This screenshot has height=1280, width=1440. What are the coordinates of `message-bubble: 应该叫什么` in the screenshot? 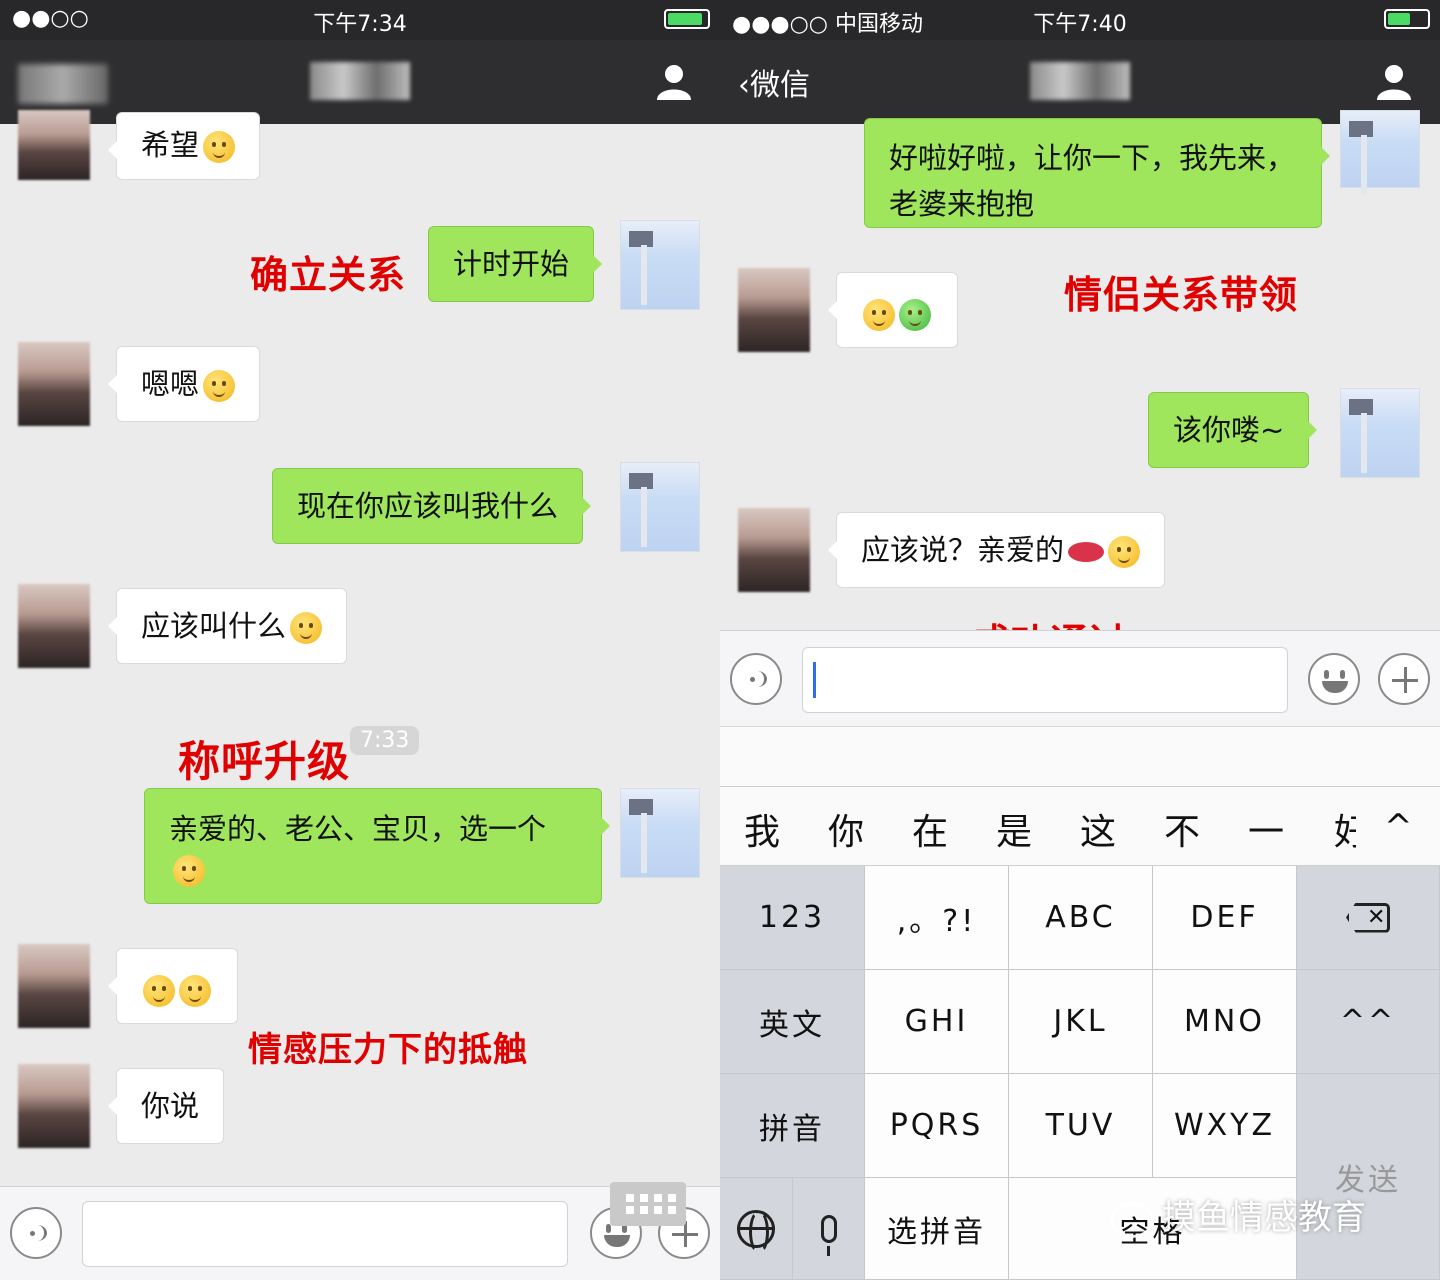 It's located at (227, 626).